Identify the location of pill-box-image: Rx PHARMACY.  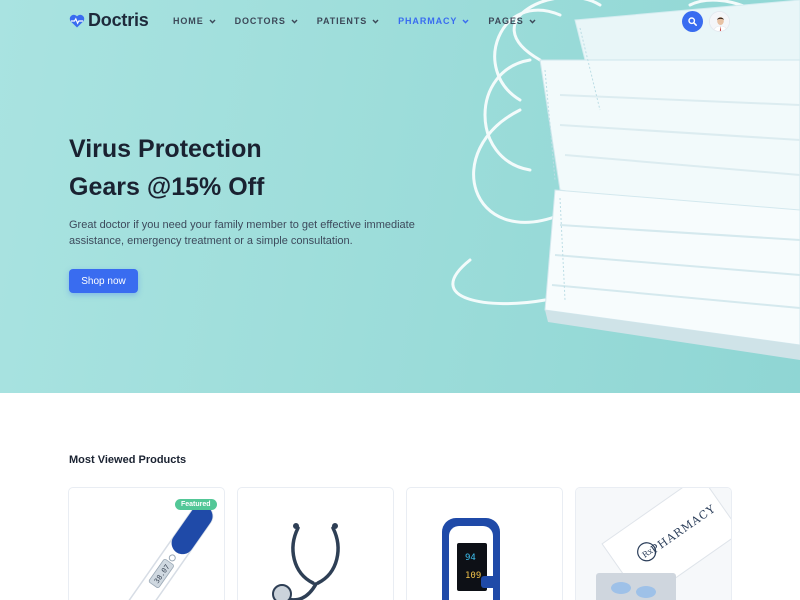
(653, 544).